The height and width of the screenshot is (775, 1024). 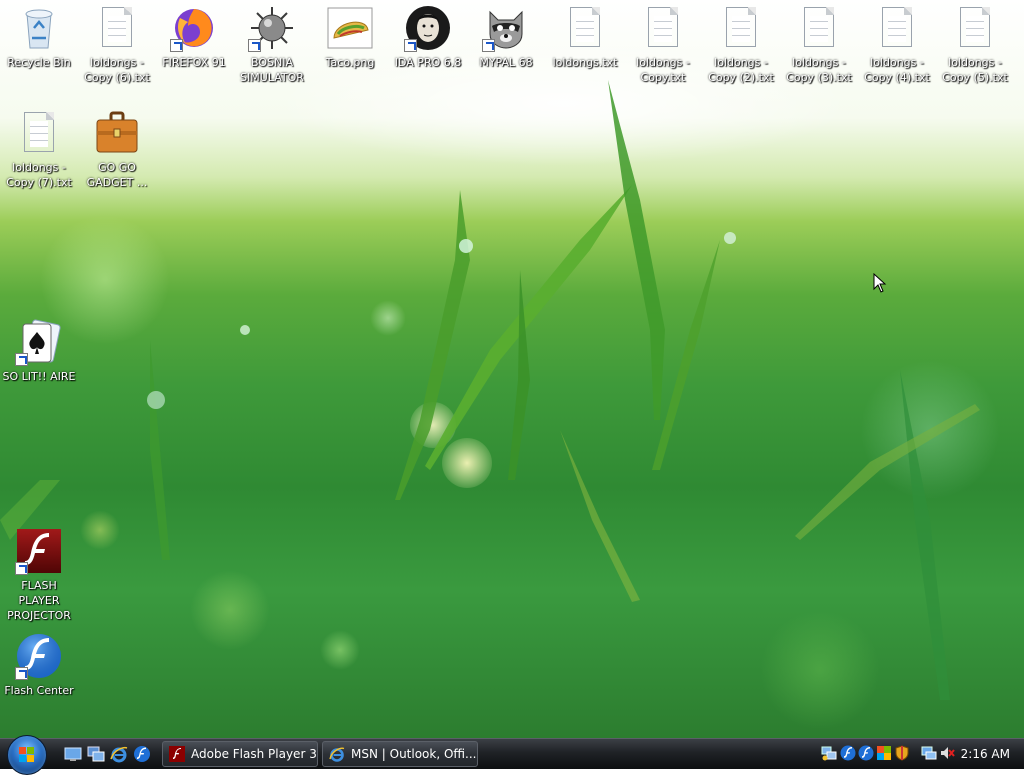 What do you see at coordinates (975, 70) in the screenshot?
I see `icon-label: loldongs - Copy (5).txt` at bounding box center [975, 70].